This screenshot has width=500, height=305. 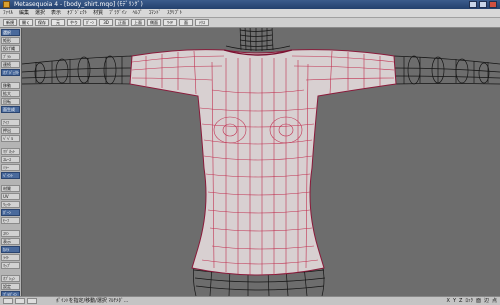 What do you see at coordinates (10, 175) in the screenshot?
I see `panel-header: ﾍﾟｲﾝﾄ` at bounding box center [10, 175].